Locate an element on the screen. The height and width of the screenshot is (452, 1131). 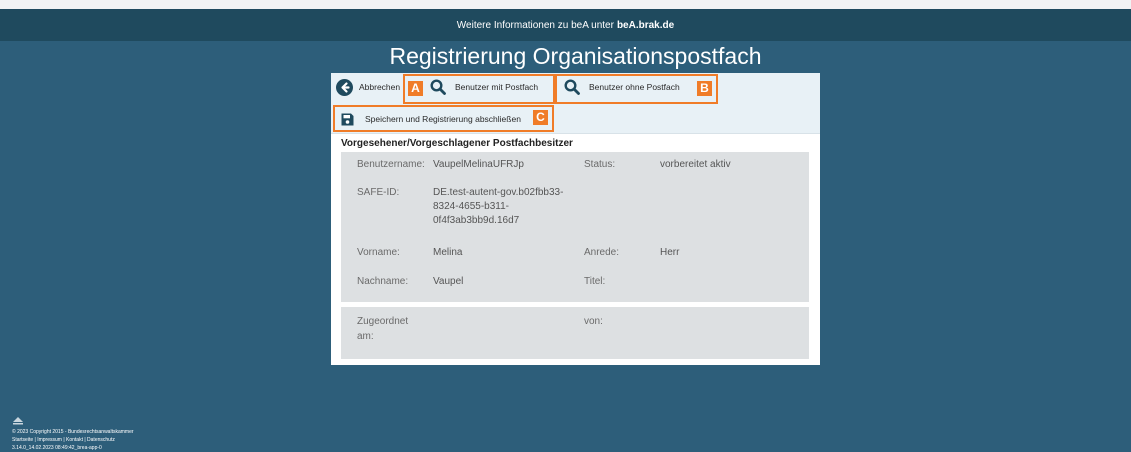
salutation-value: Herr is located at coordinates (670, 252).